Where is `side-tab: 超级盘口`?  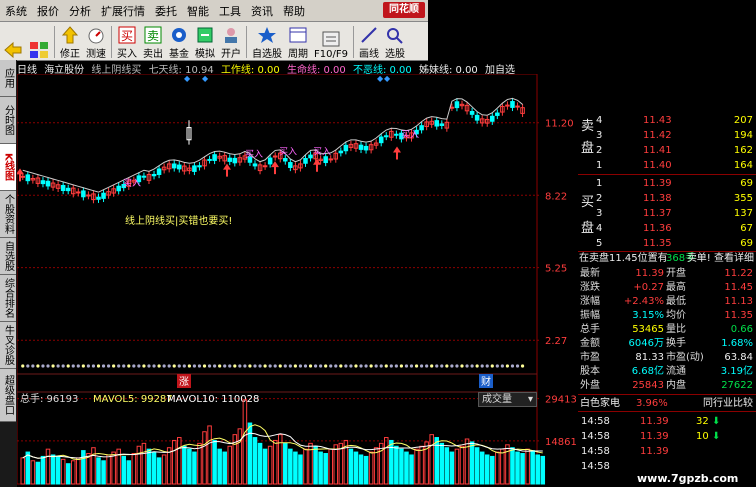 side-tab: 超级盘口 is located at coordinates (8, 395).